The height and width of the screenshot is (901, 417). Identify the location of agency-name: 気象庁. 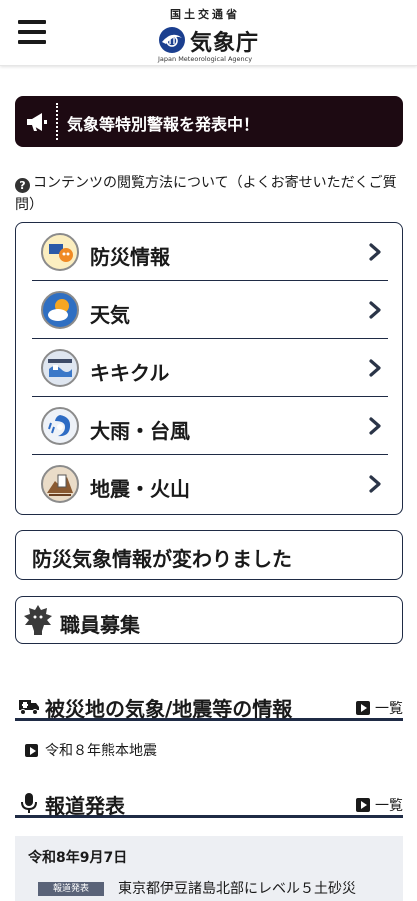
(225, 43).